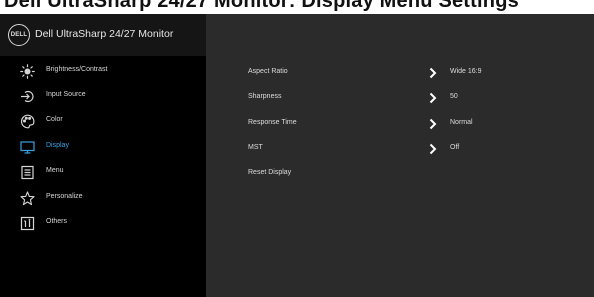 This screenshot has width=594, height=297. I want to click on star-icon, so click(27, 198).